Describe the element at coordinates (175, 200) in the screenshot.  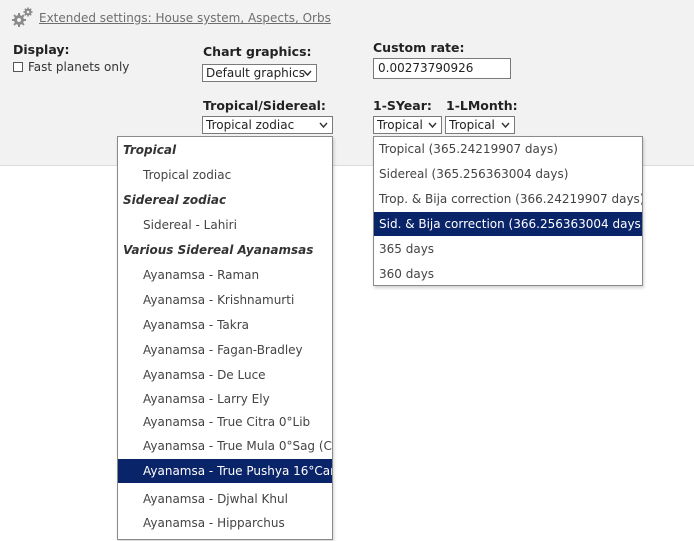
I see `option-group-sidereal: Sidereal zodiac` at that location.